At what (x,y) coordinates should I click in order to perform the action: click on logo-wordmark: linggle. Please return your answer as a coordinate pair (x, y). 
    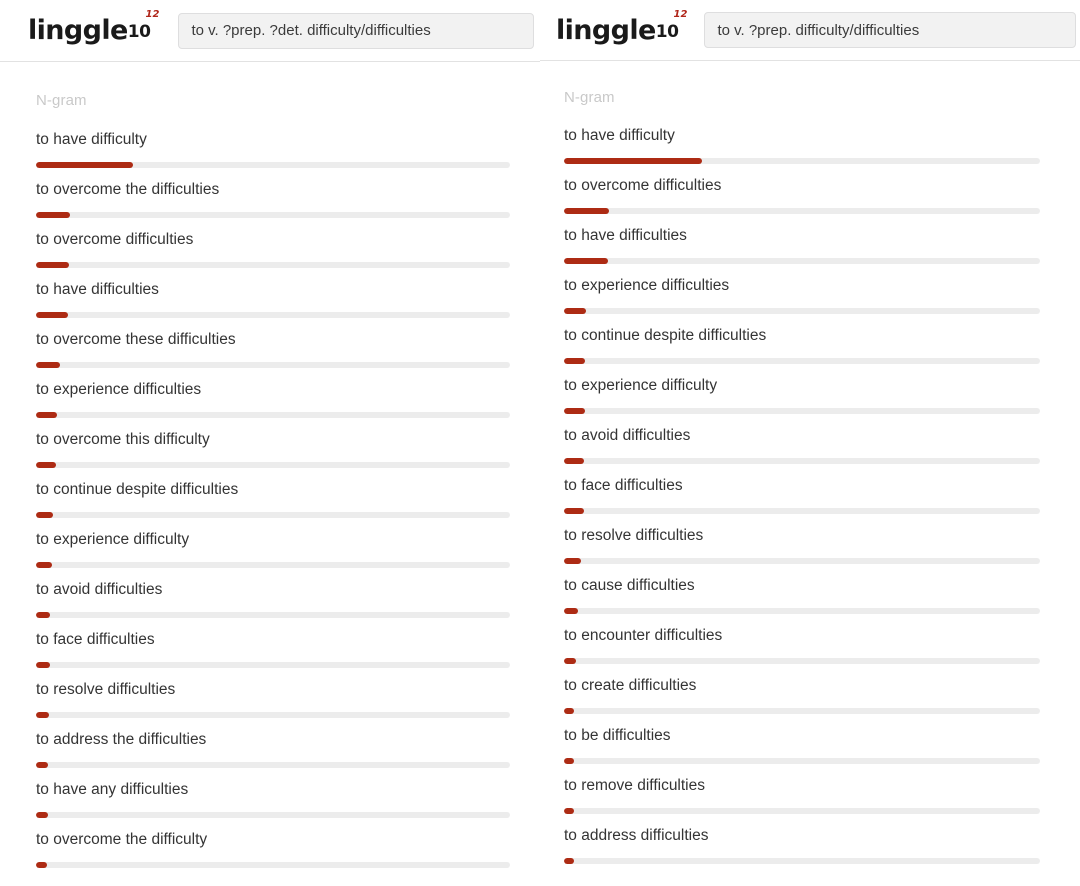
    Looking at the image, I should click on (606, 30).